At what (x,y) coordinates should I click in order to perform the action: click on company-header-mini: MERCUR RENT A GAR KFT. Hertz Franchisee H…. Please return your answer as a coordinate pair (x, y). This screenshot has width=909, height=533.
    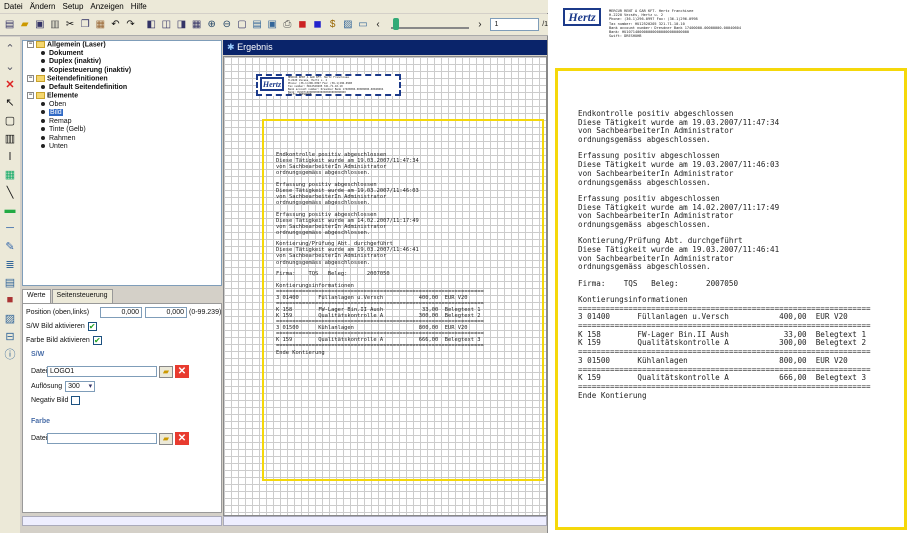
    Looking at the image, I should click on (335, 86).